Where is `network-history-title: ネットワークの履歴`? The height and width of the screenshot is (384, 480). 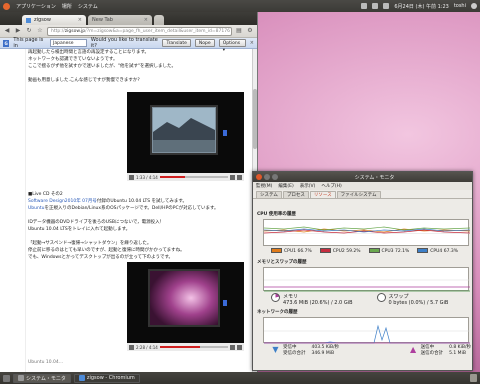 network-history-title: ネットワークの履歴 is located at coordinates (277, 312).